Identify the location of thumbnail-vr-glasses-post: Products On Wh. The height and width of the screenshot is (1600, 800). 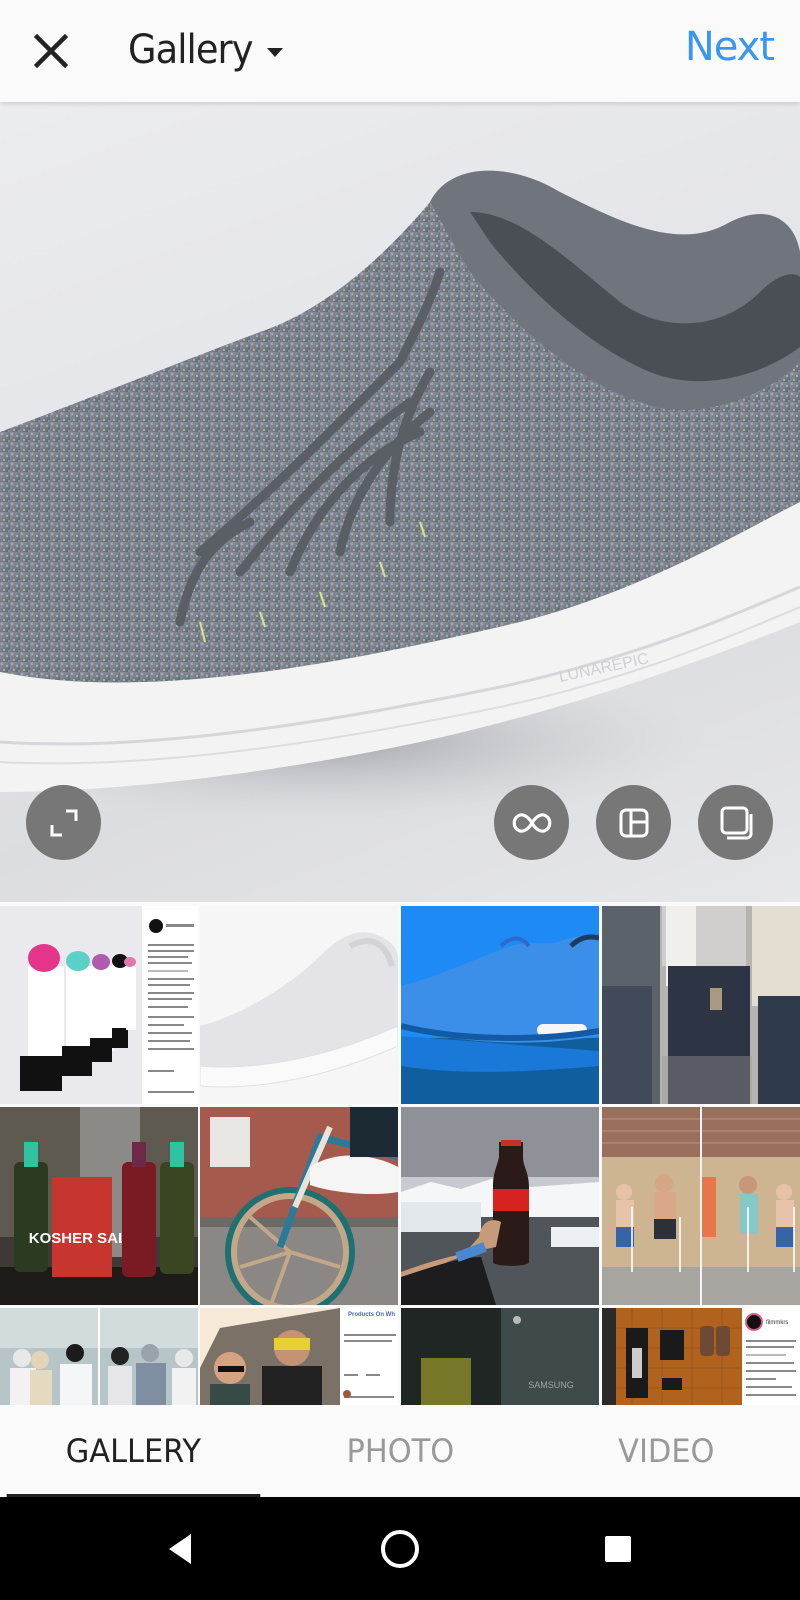
(299, 1356).